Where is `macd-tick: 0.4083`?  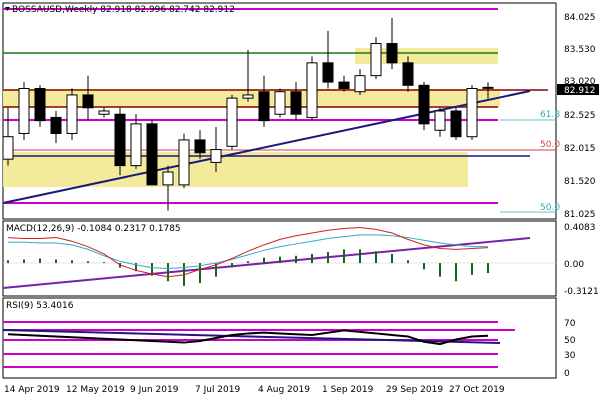
macd-tick: 0.4083 is located at coordinates (580, 228).